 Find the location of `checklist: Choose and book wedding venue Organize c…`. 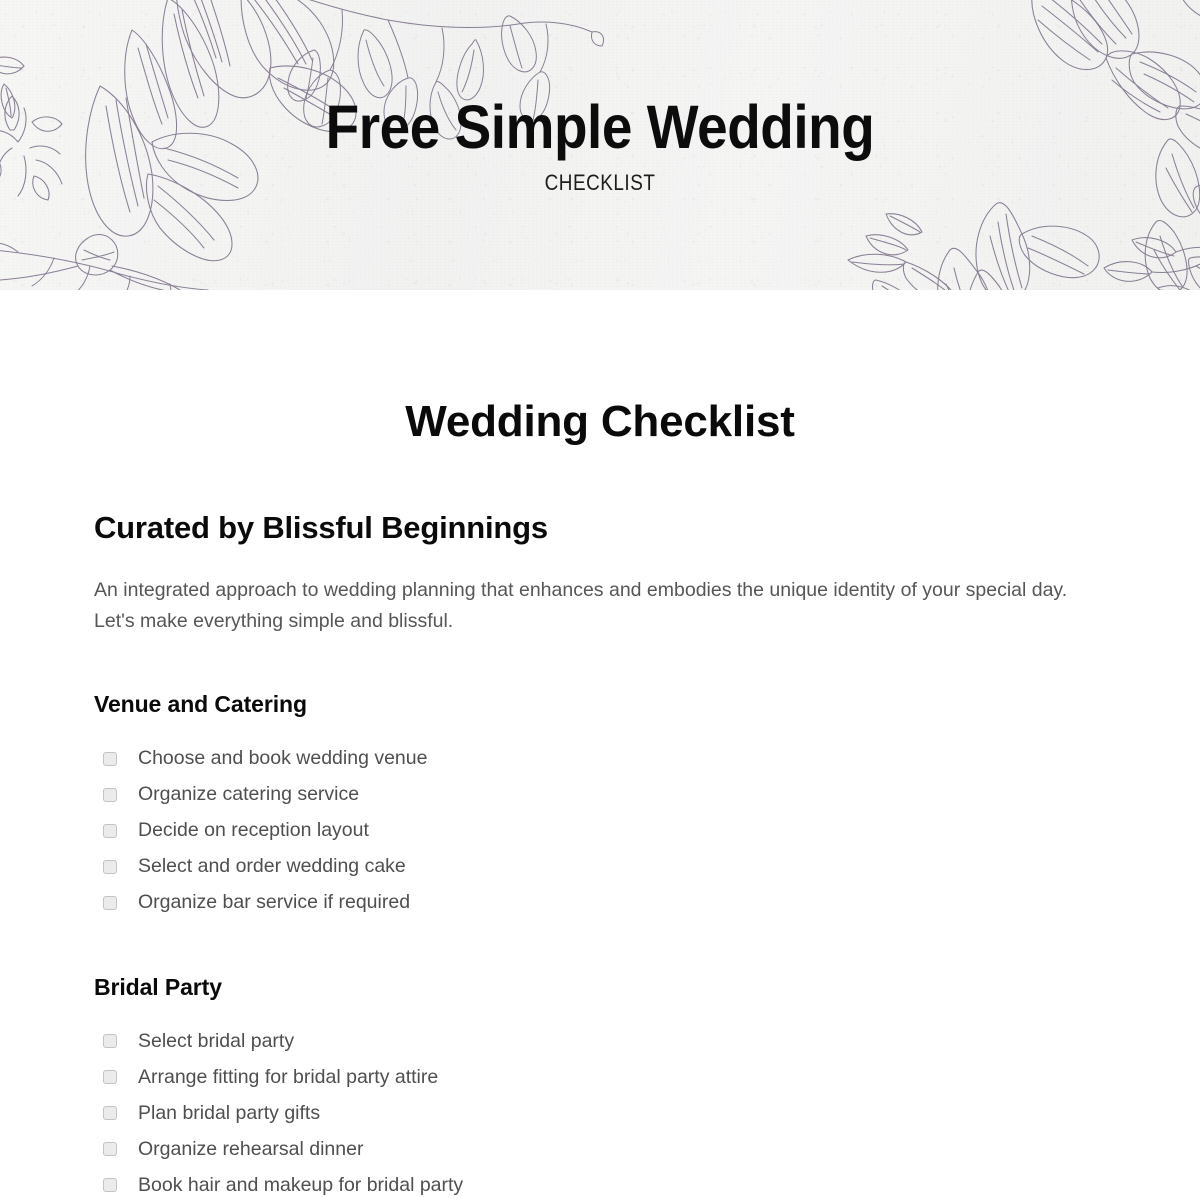

checklist: Choose and book wedding venue Organize c… is located at coordinates (600, 820).